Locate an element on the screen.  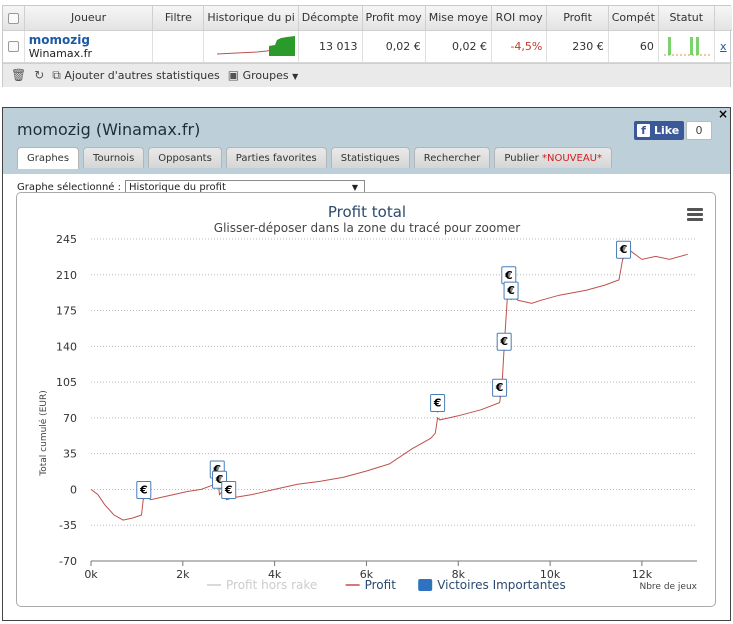
tab-label: Statistiques is located at coordinates (370, 158).